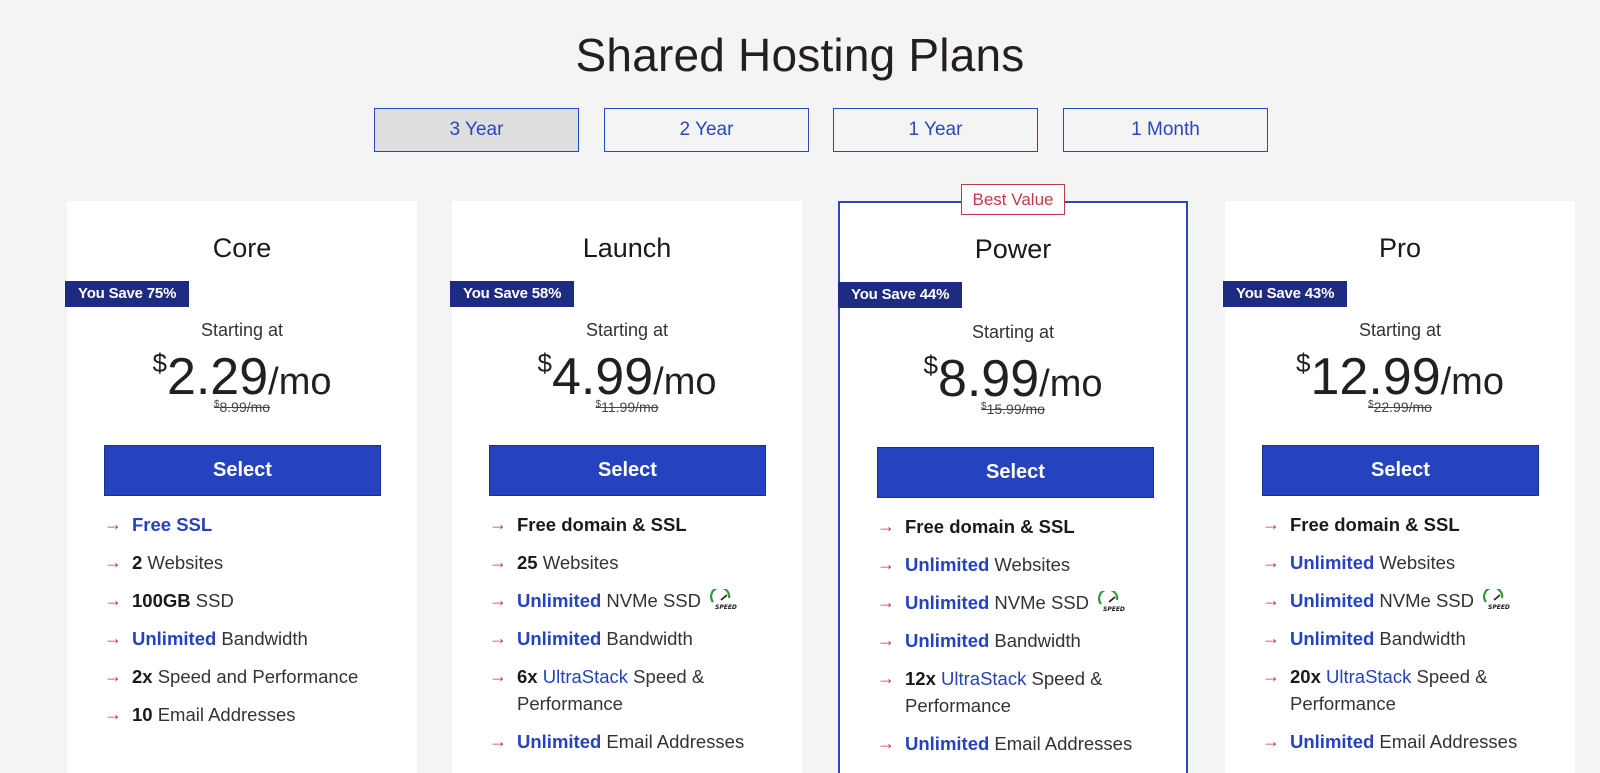  I want to click on feature-text: Speed and Performance, so click(255, 676).